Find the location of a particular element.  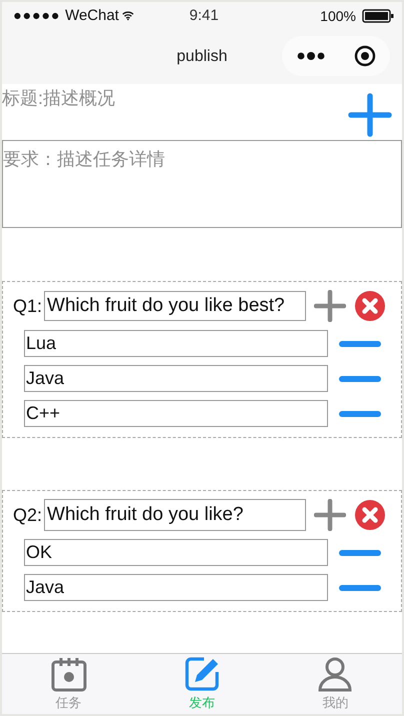

question-number: Q1: is located at coordinates (27, 306).